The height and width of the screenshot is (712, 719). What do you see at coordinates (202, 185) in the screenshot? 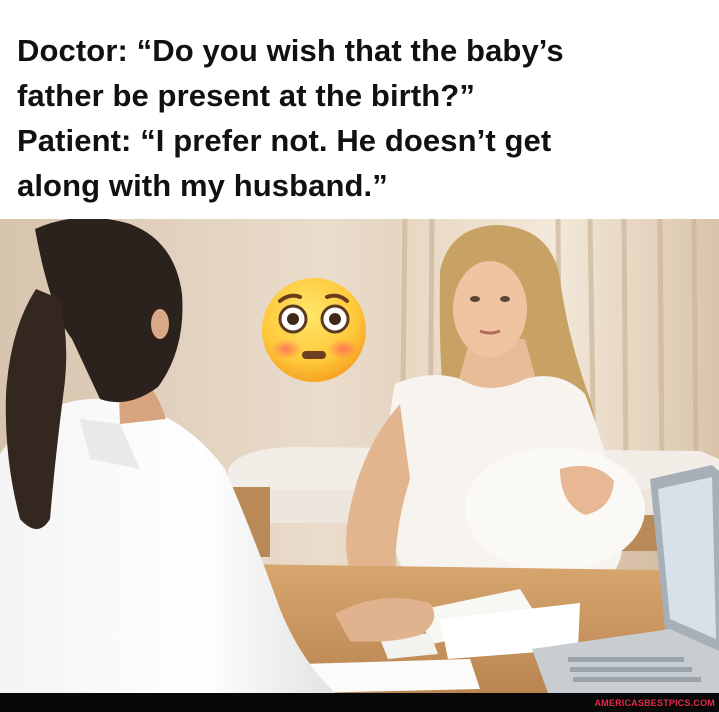
I see `caption-line-patient-answer-2: along with my husband.”` at bounding box center [202, 185].